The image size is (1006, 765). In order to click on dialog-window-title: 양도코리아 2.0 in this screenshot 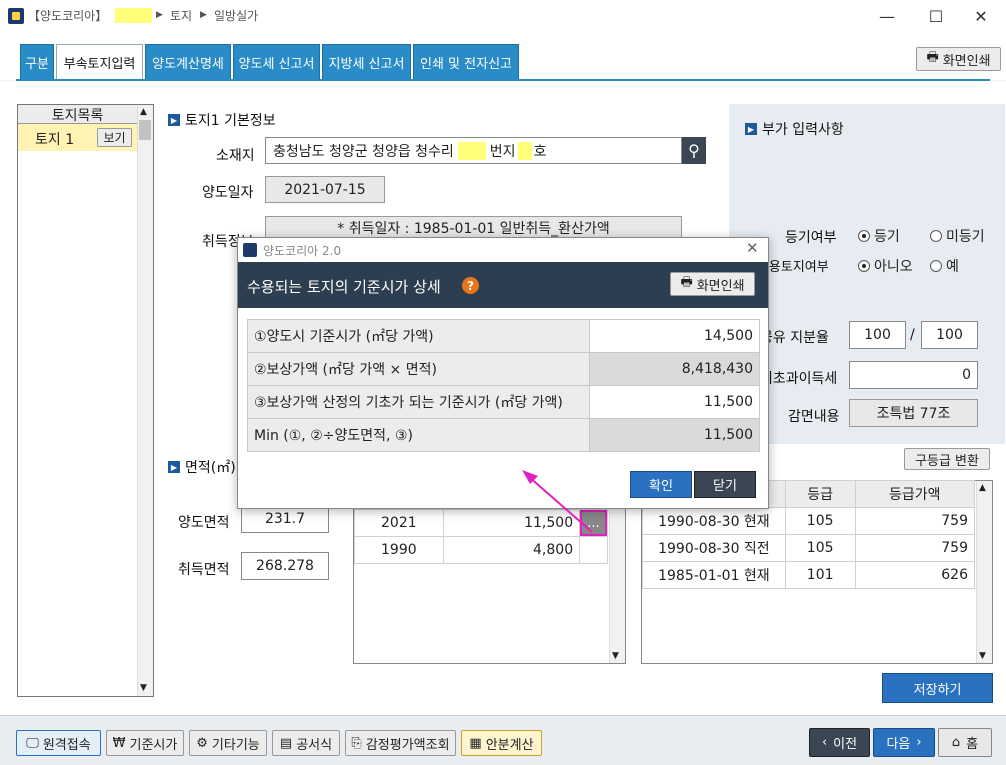, I will do `click(302, 251)`.